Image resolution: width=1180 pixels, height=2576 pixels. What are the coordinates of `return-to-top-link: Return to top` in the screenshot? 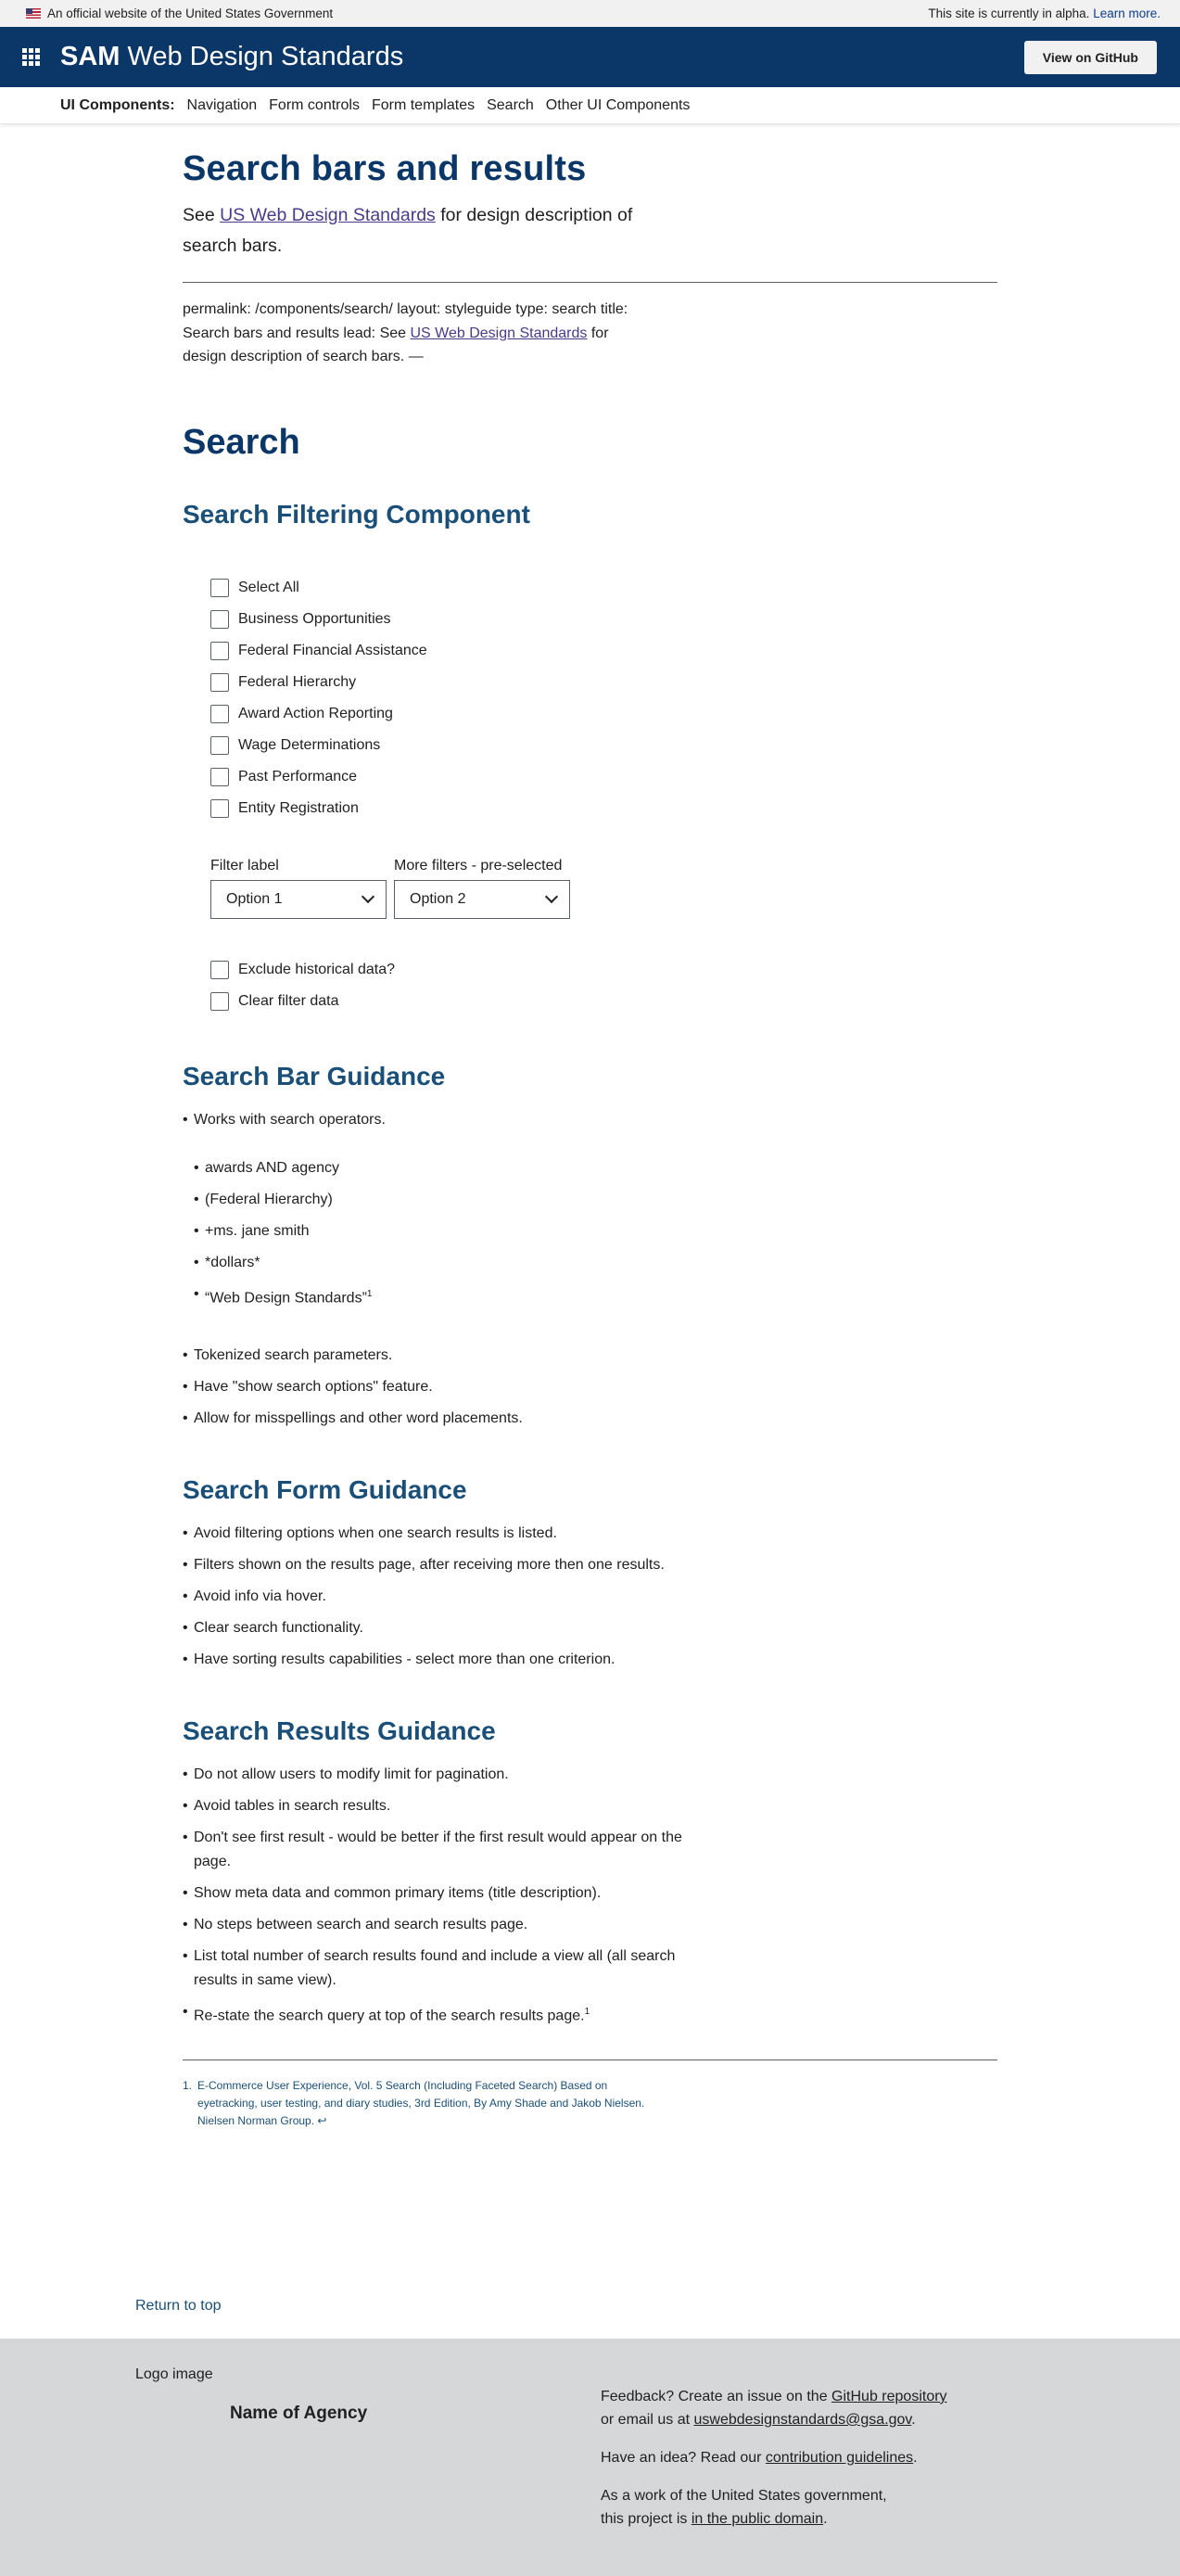 It's located at (178, 2306).